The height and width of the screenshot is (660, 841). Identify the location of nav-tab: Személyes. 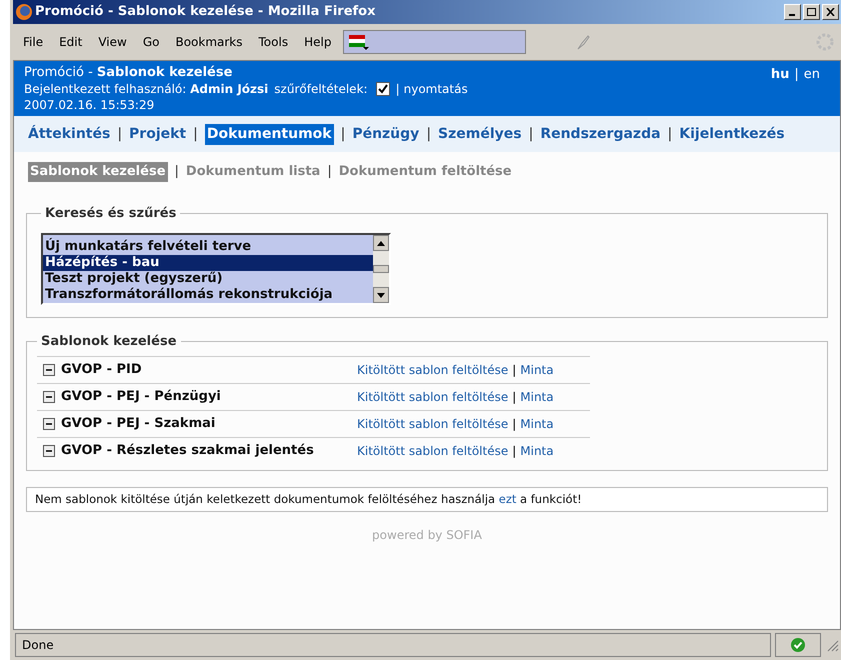
(480, 134).